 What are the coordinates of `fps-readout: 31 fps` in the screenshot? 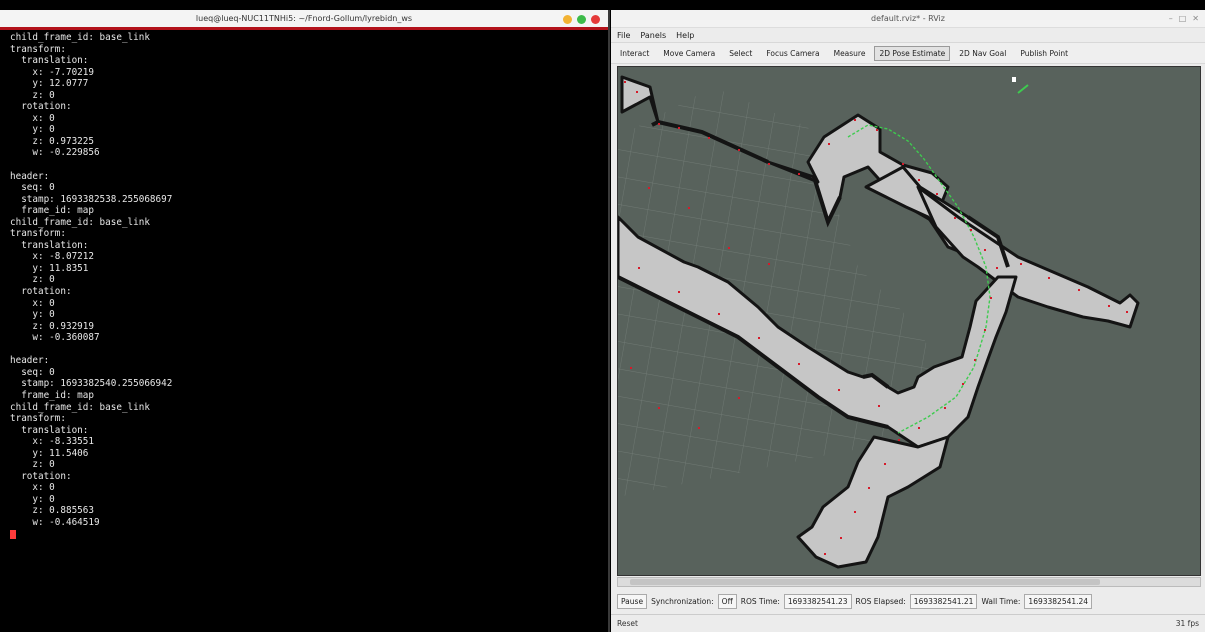 It's located at (1187, 623).